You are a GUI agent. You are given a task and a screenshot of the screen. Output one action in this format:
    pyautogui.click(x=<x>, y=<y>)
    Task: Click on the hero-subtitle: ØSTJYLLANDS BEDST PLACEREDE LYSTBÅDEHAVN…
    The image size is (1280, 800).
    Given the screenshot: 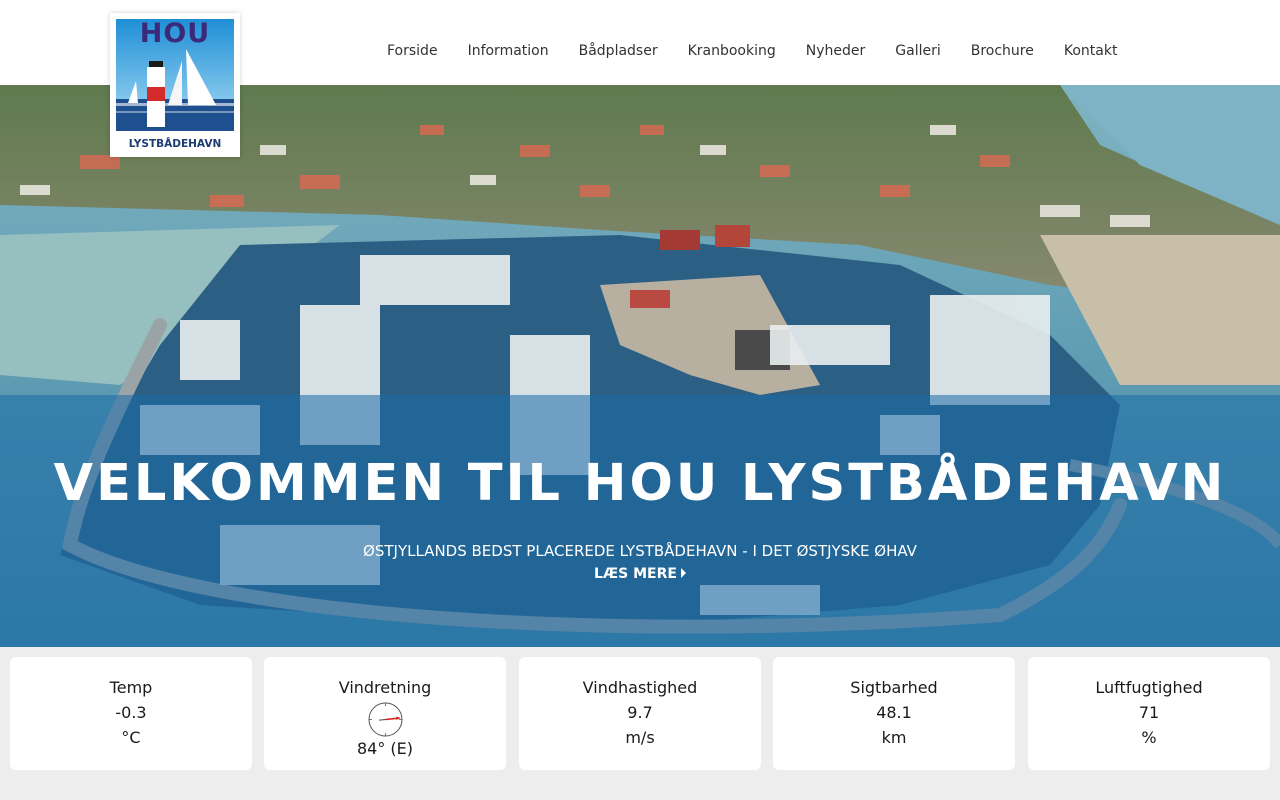 What is the action you would take?
    pyautogui.click(x=640, y=551)
    